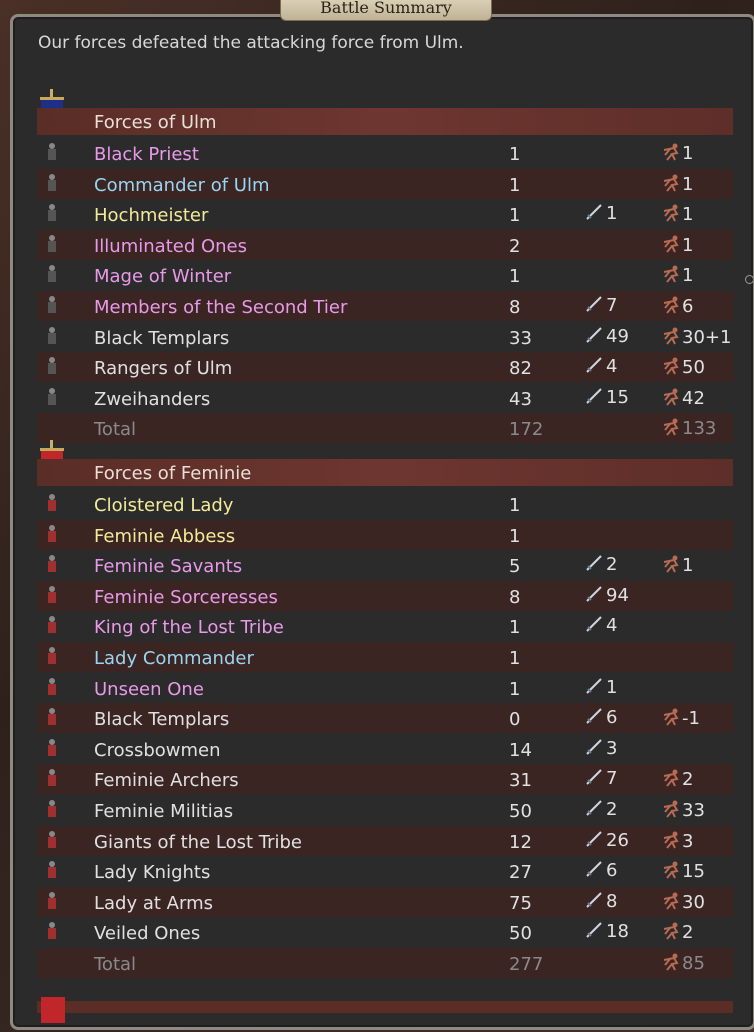  I want to click on unit-row: Veiled Ones 50 18 2, so click(385, 932).